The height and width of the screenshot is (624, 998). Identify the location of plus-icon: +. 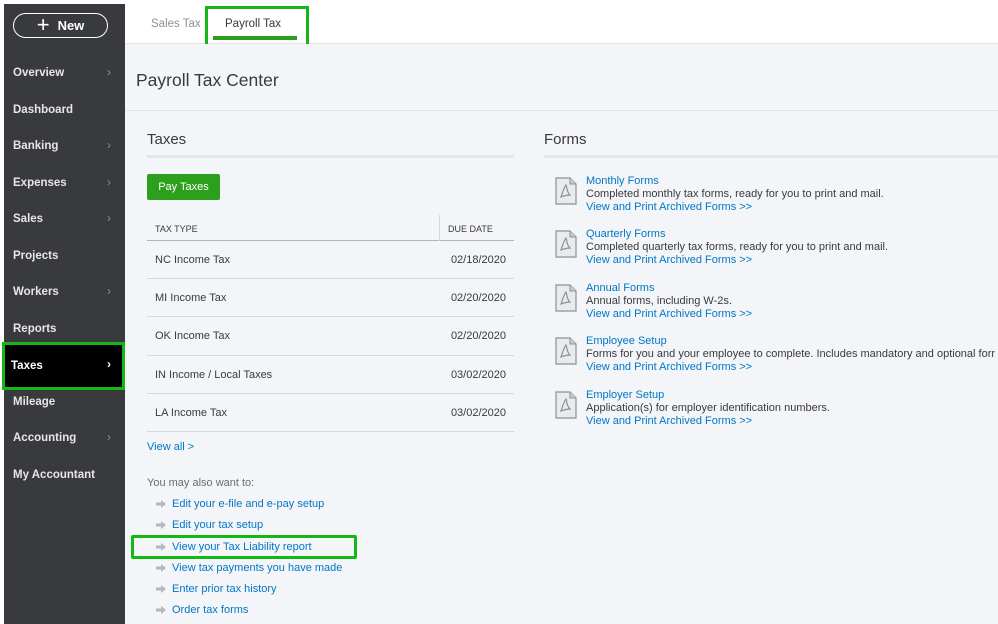
(43, 24).